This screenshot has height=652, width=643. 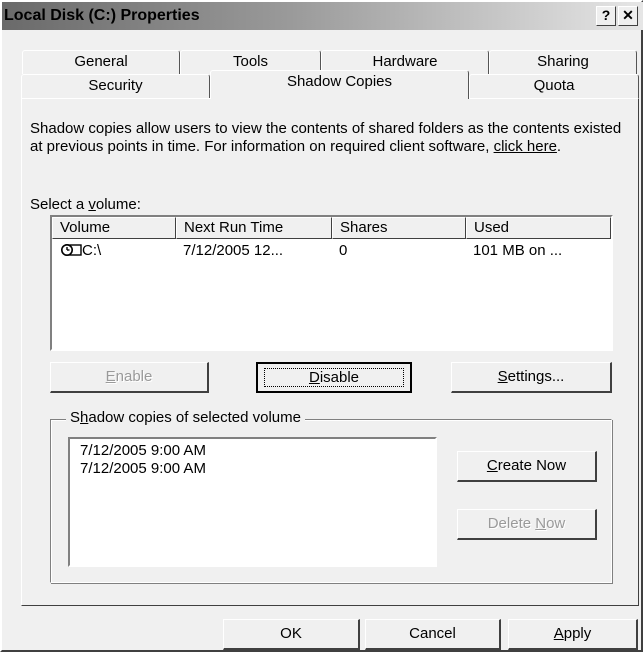 I want to click on tab-sharing: Sharing, so click(x=563, y=62).